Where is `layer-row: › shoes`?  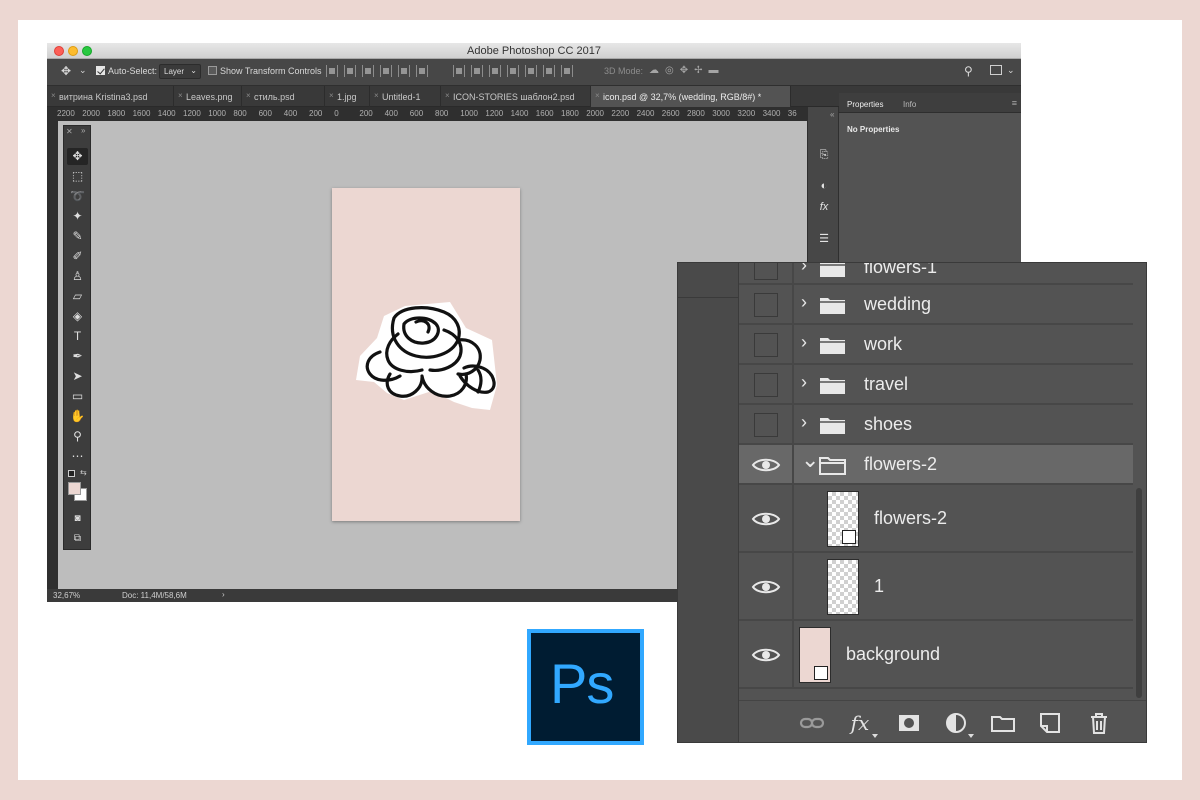
layer-row: › shoes is located at coordinates (936, 425).